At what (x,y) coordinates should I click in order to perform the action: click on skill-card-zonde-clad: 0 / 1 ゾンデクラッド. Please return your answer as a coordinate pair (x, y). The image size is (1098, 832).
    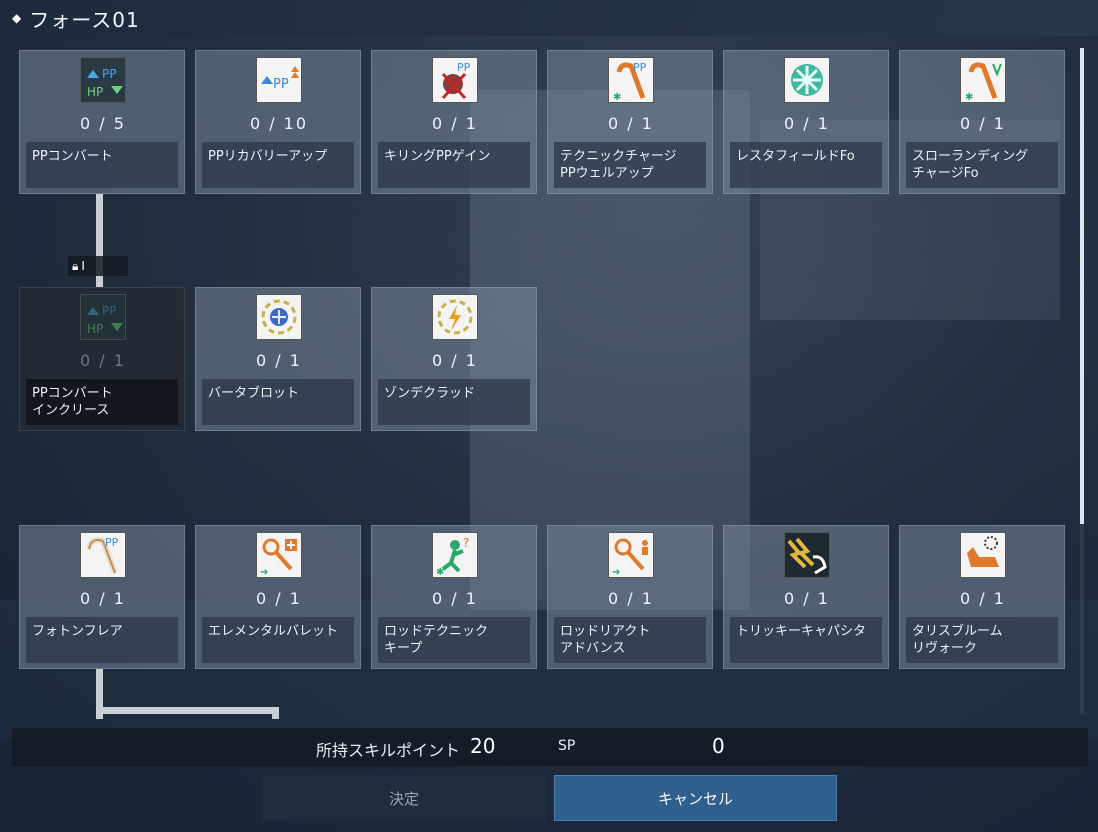
    Looking at the image, I should click on (454, 359).